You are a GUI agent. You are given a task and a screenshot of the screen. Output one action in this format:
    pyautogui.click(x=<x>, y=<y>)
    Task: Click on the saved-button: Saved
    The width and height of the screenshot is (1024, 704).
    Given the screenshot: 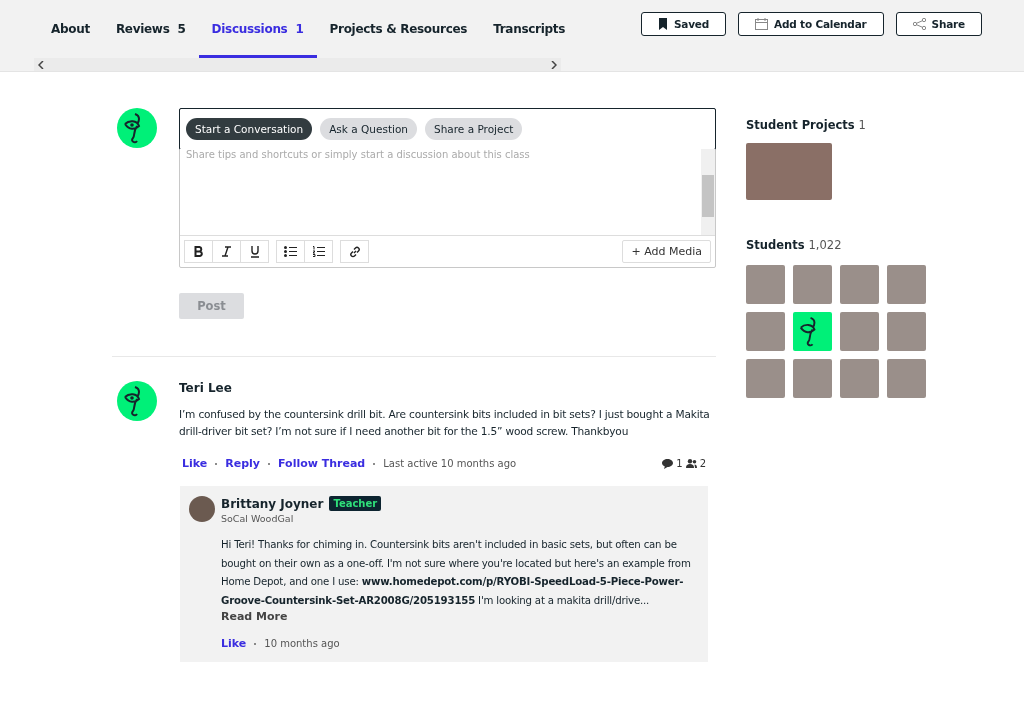 What is the action you would take?
    pyautogui.click(x=683, y=24)
    